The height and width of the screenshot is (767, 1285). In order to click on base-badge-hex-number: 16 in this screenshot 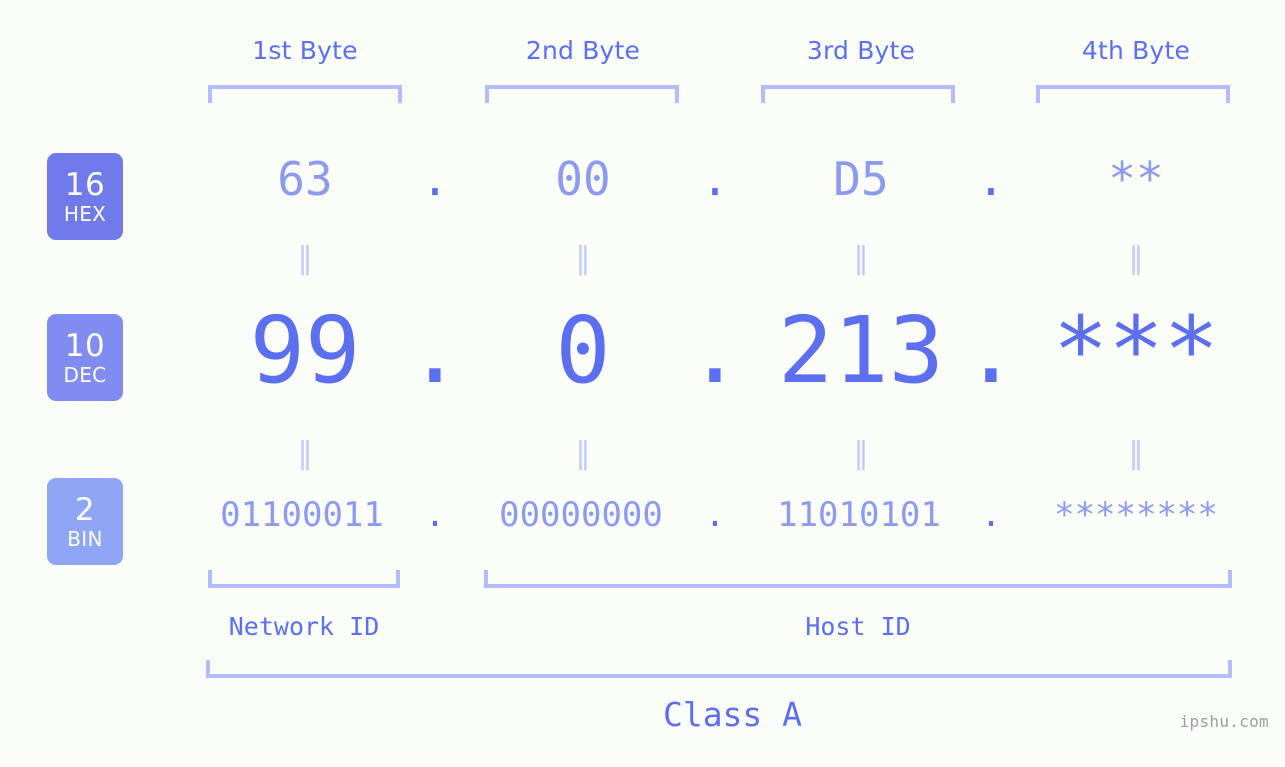, I will do `click(85, 184)`.